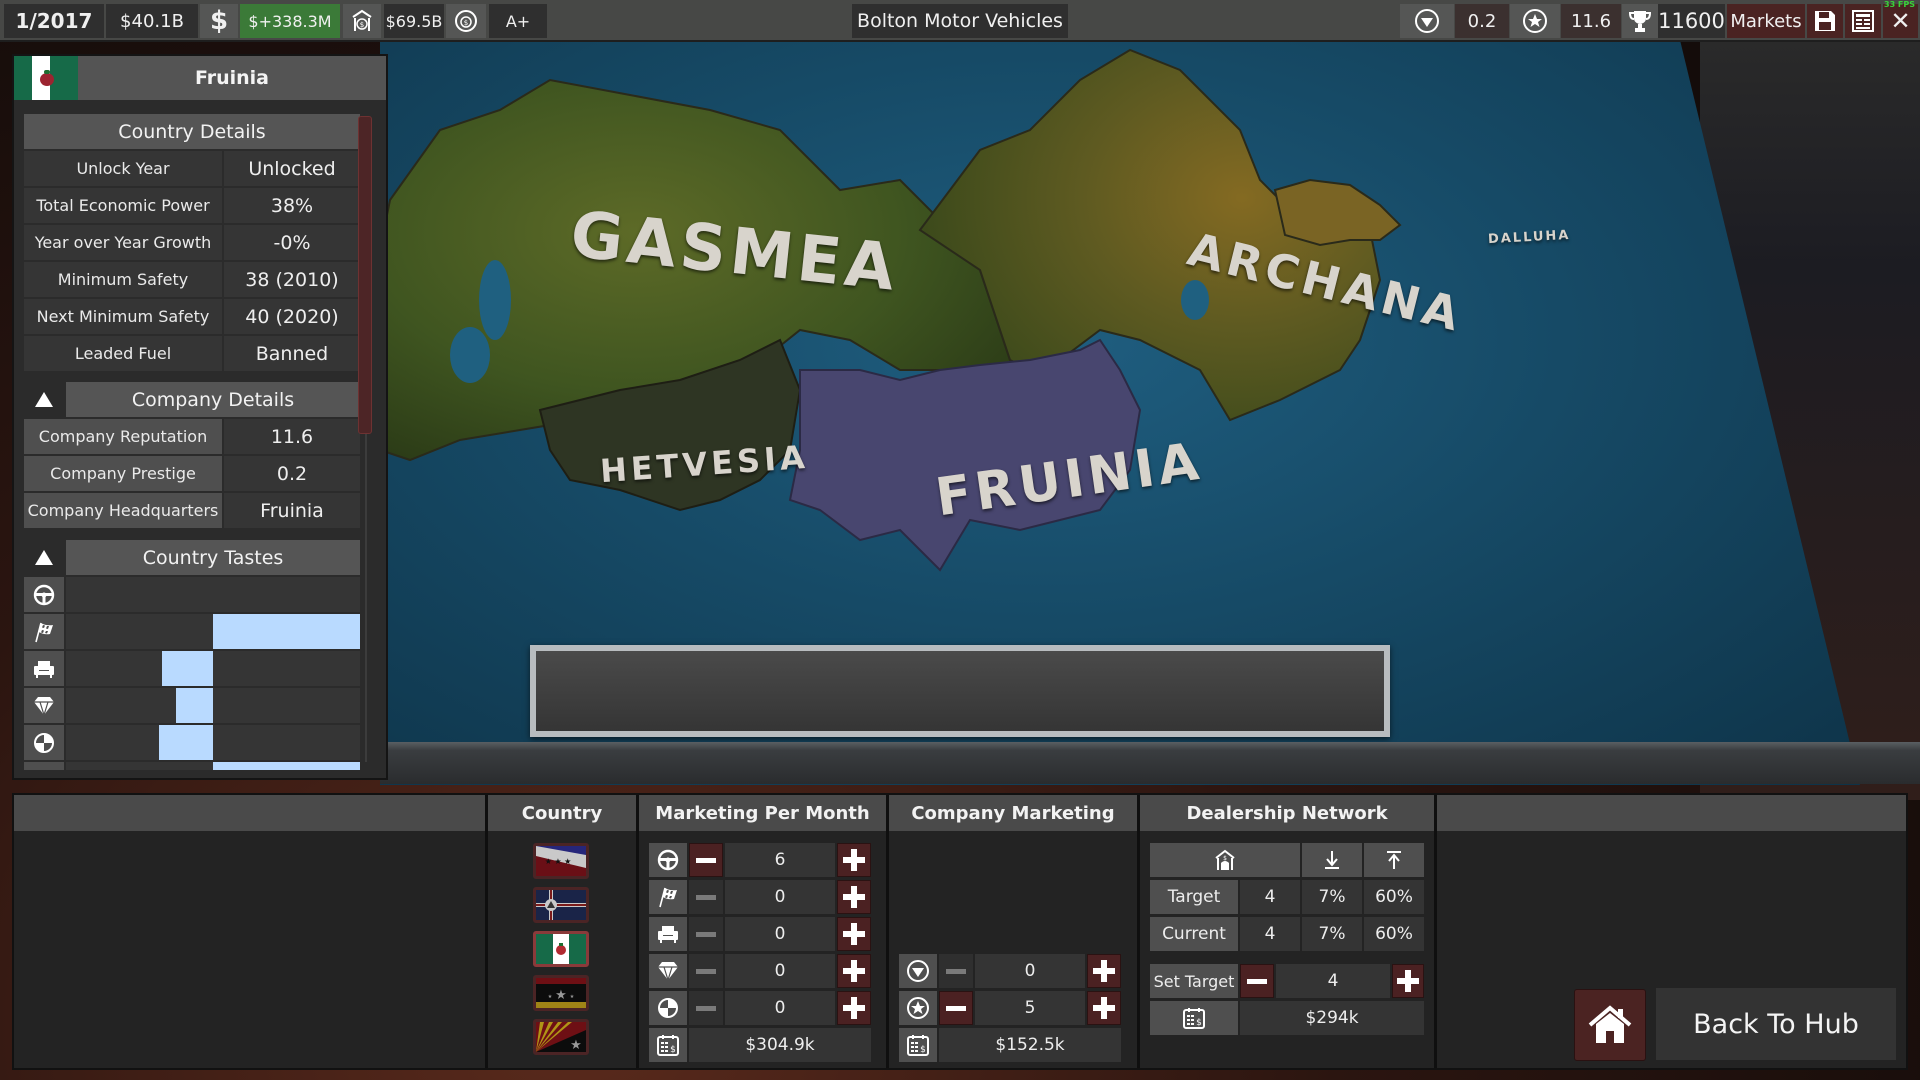 The image size is (1920, 1080). I want to click on close-icon: ✕, so click(1900, 21).